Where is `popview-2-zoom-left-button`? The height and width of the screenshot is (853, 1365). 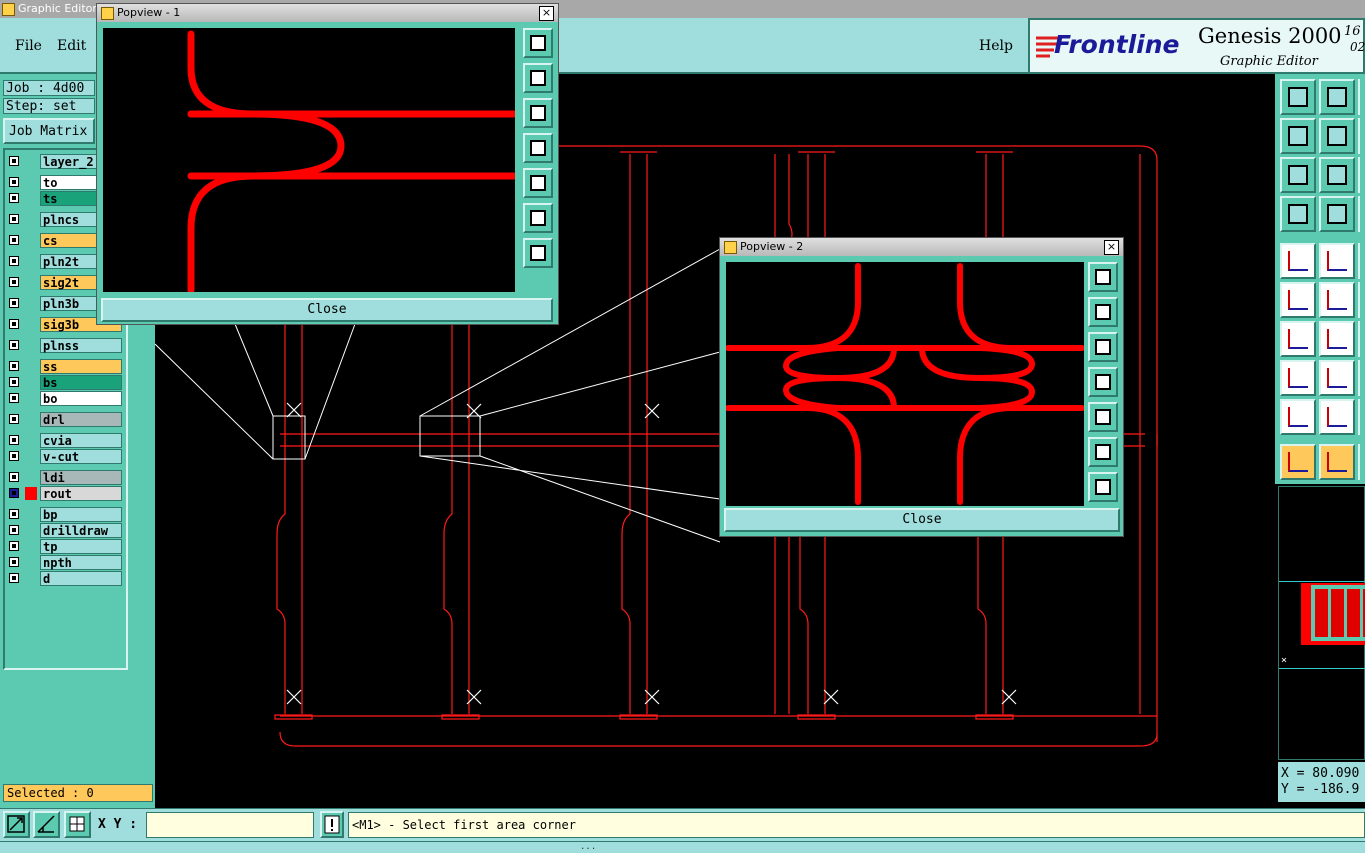
popview-2-zoom-left-button is located at coordinates (1103, 382).